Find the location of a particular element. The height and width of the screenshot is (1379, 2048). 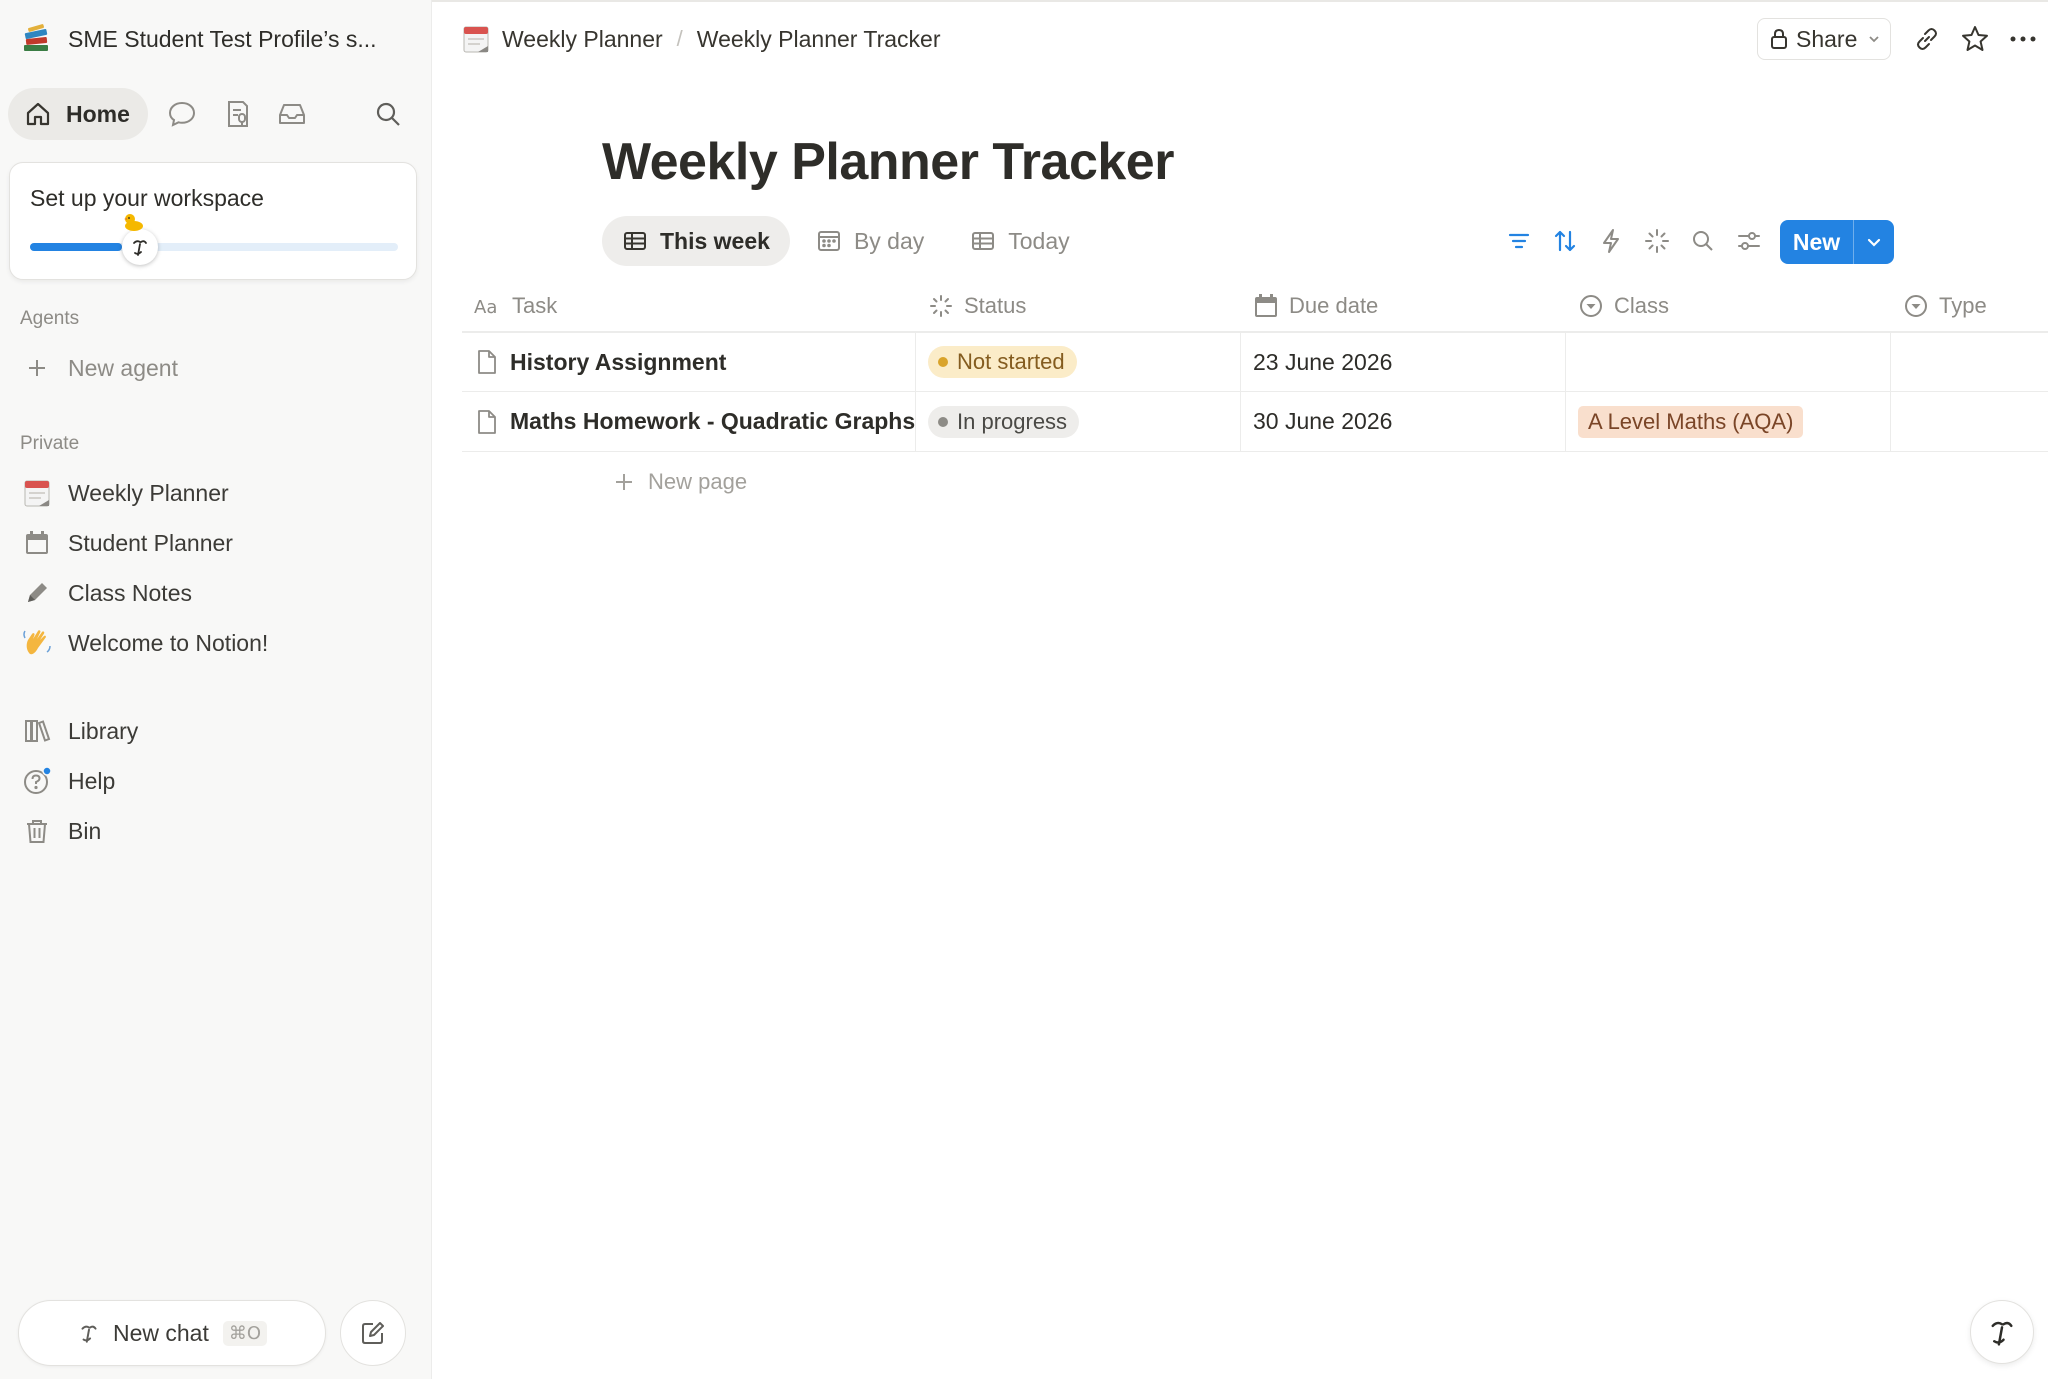

setup-progress-bar is located at coordinates (214, 247).